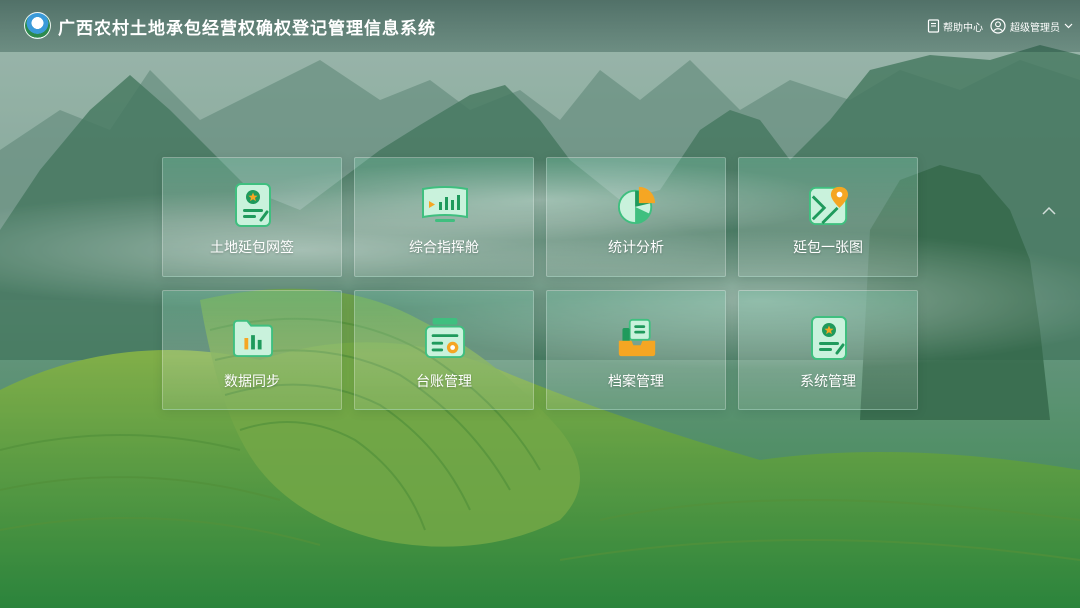 The height and width of the screenshot is (608, 1080). What do you see at coordinates (636, 382) in the screenshot?
I see `tile-label: 档案管理` at bounding box center [636, 382].